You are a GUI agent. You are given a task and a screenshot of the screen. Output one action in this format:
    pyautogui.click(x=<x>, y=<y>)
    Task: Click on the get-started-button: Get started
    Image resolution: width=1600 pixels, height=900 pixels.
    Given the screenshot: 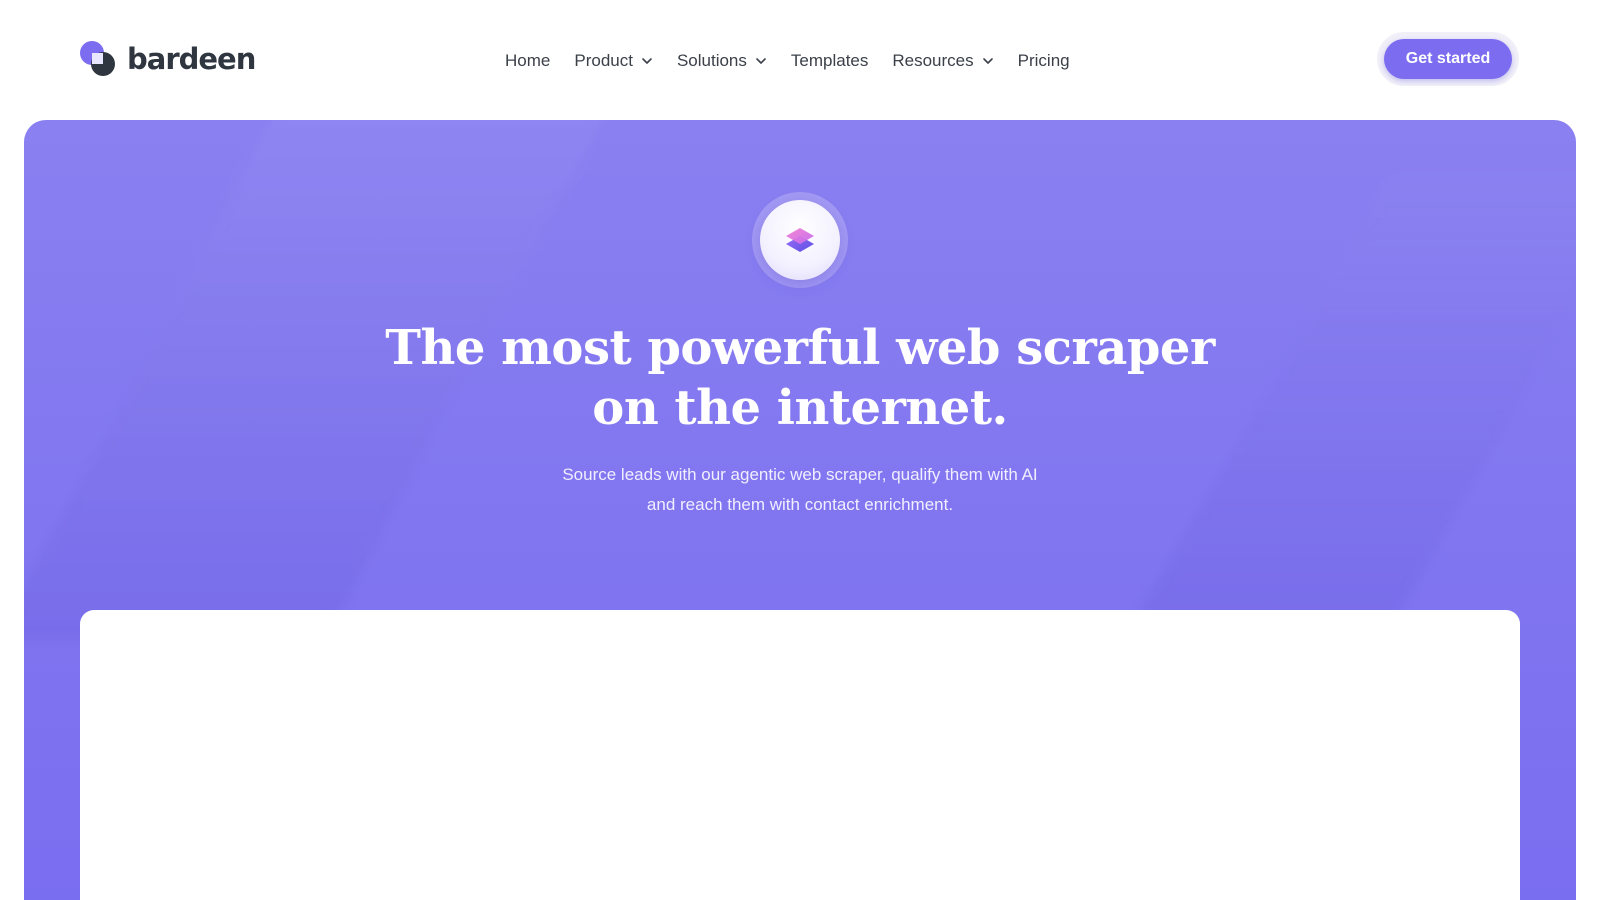 What is the action you would take?
    pyautogui.click(x=1448, y=59)
    